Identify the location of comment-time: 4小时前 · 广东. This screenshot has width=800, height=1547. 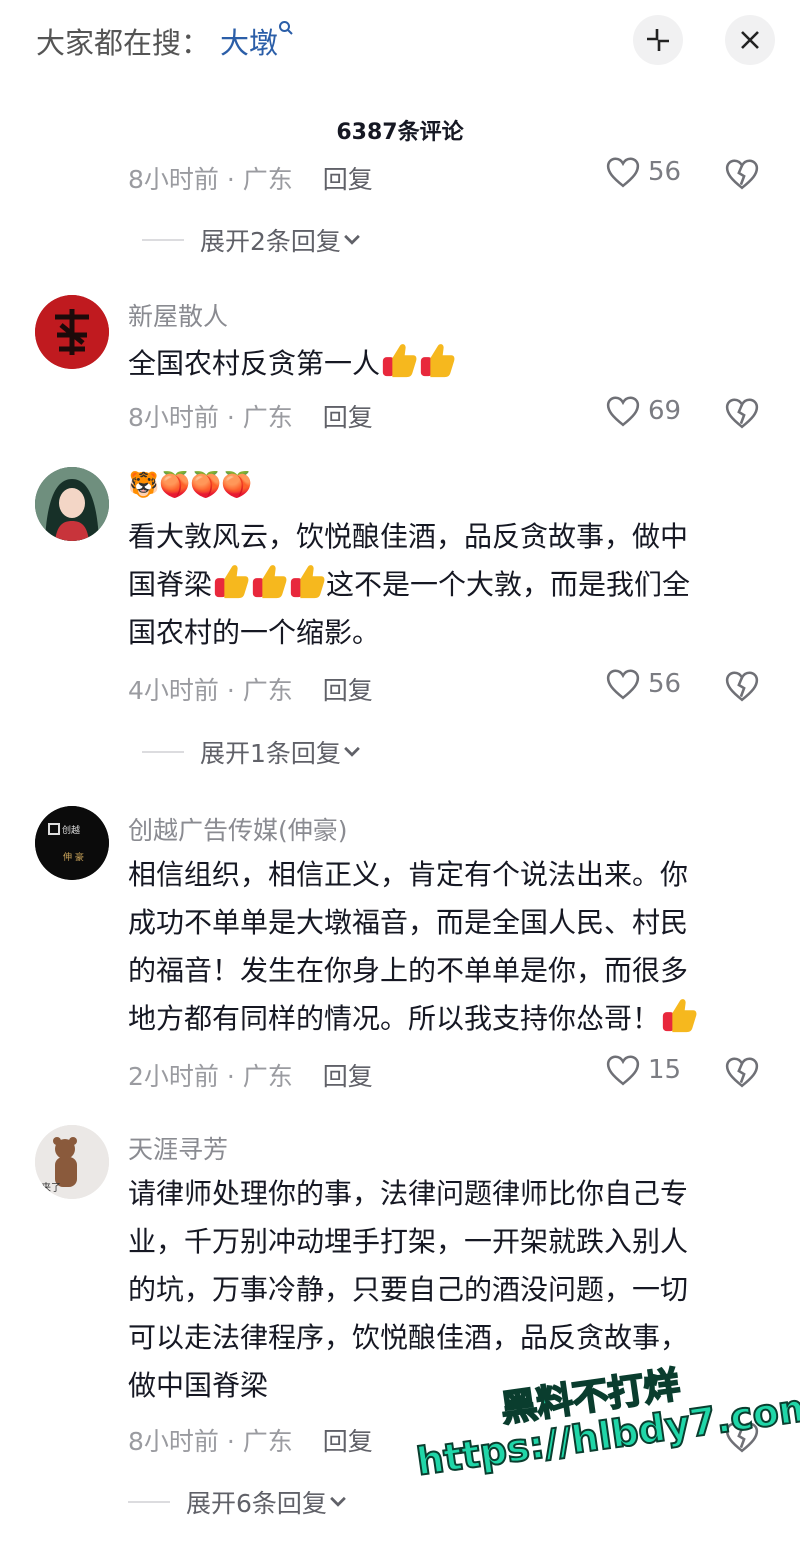
(210, 690).